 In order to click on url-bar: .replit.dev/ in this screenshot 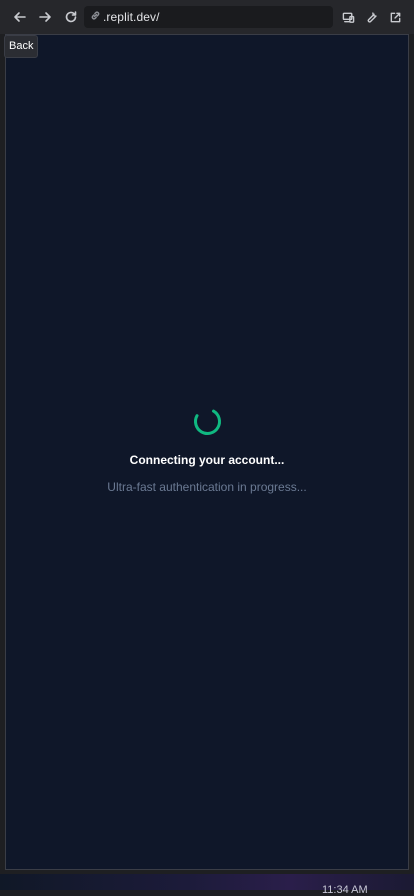, I will do `click(208, 17)`.